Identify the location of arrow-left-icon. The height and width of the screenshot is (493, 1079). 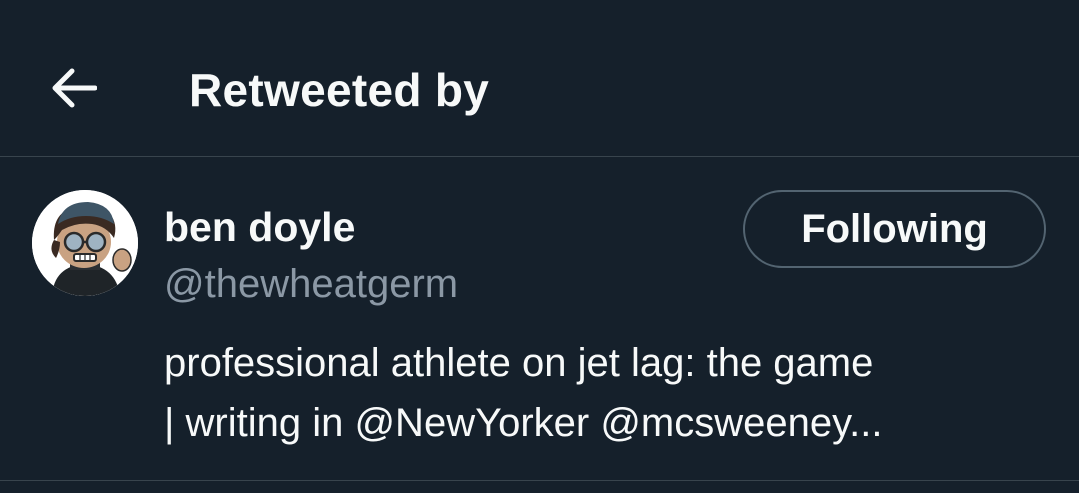
(74, 88).